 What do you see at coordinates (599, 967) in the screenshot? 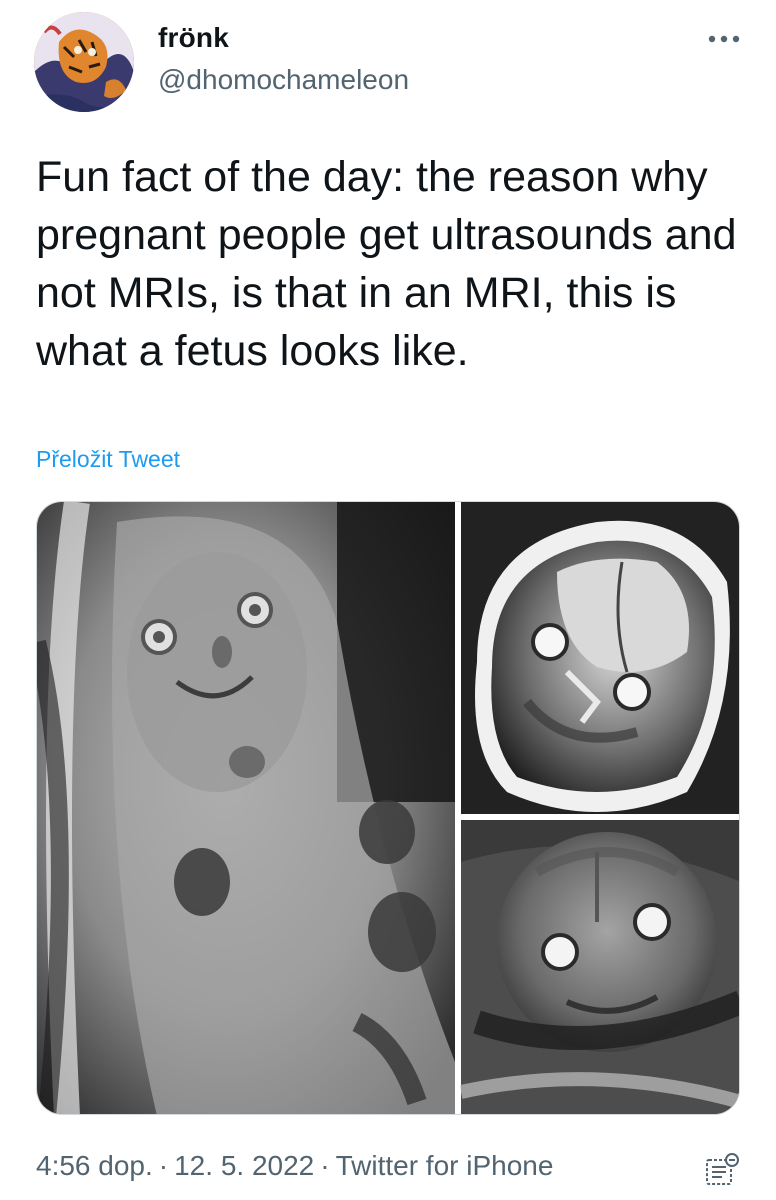
I see `mri-bottom-right-panel` at bounding box center [599, 967].